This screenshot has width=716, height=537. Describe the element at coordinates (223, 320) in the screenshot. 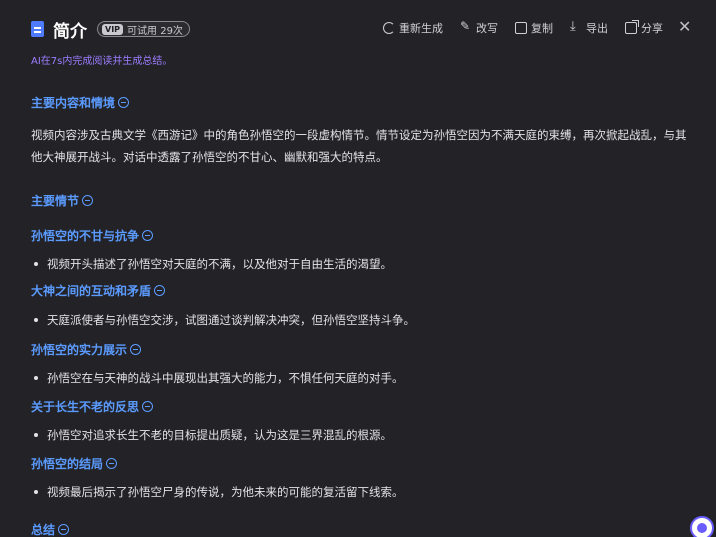

I see `plot-bullet-2: 天庭派使者与孙悟空交涉，试图通过谈判解决冲突，但孙悟空坚持斗争。` at that location.